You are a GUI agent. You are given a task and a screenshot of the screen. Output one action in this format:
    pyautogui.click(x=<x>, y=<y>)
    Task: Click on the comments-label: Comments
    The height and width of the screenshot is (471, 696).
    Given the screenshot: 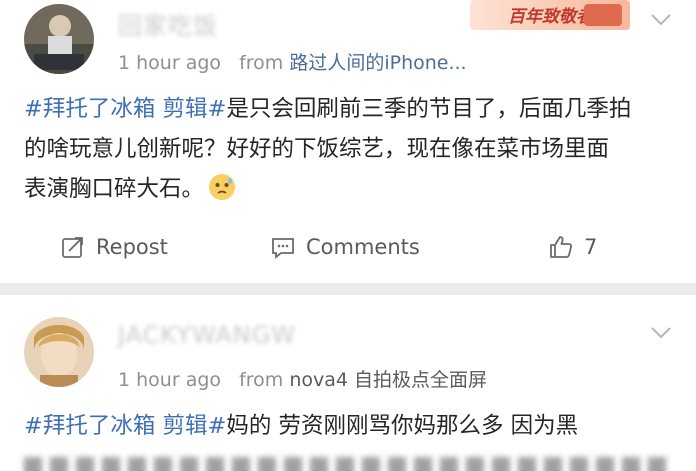 What is the action you would take?
    pyautogui.click(x=363, y=247)
    